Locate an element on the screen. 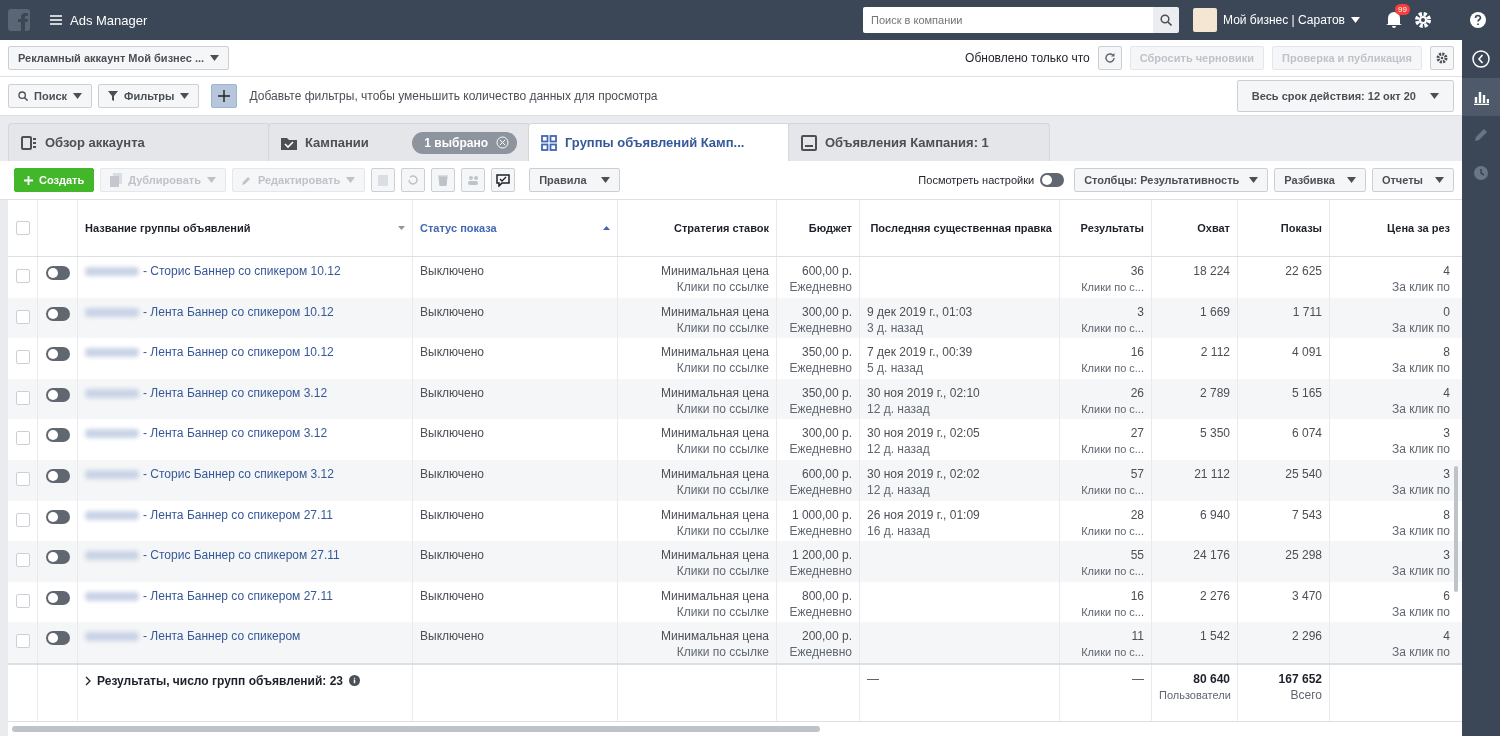 This screenshot has width=1500, height=736. budget-amount: 300,00 р. is located at coordinates (826, 311).